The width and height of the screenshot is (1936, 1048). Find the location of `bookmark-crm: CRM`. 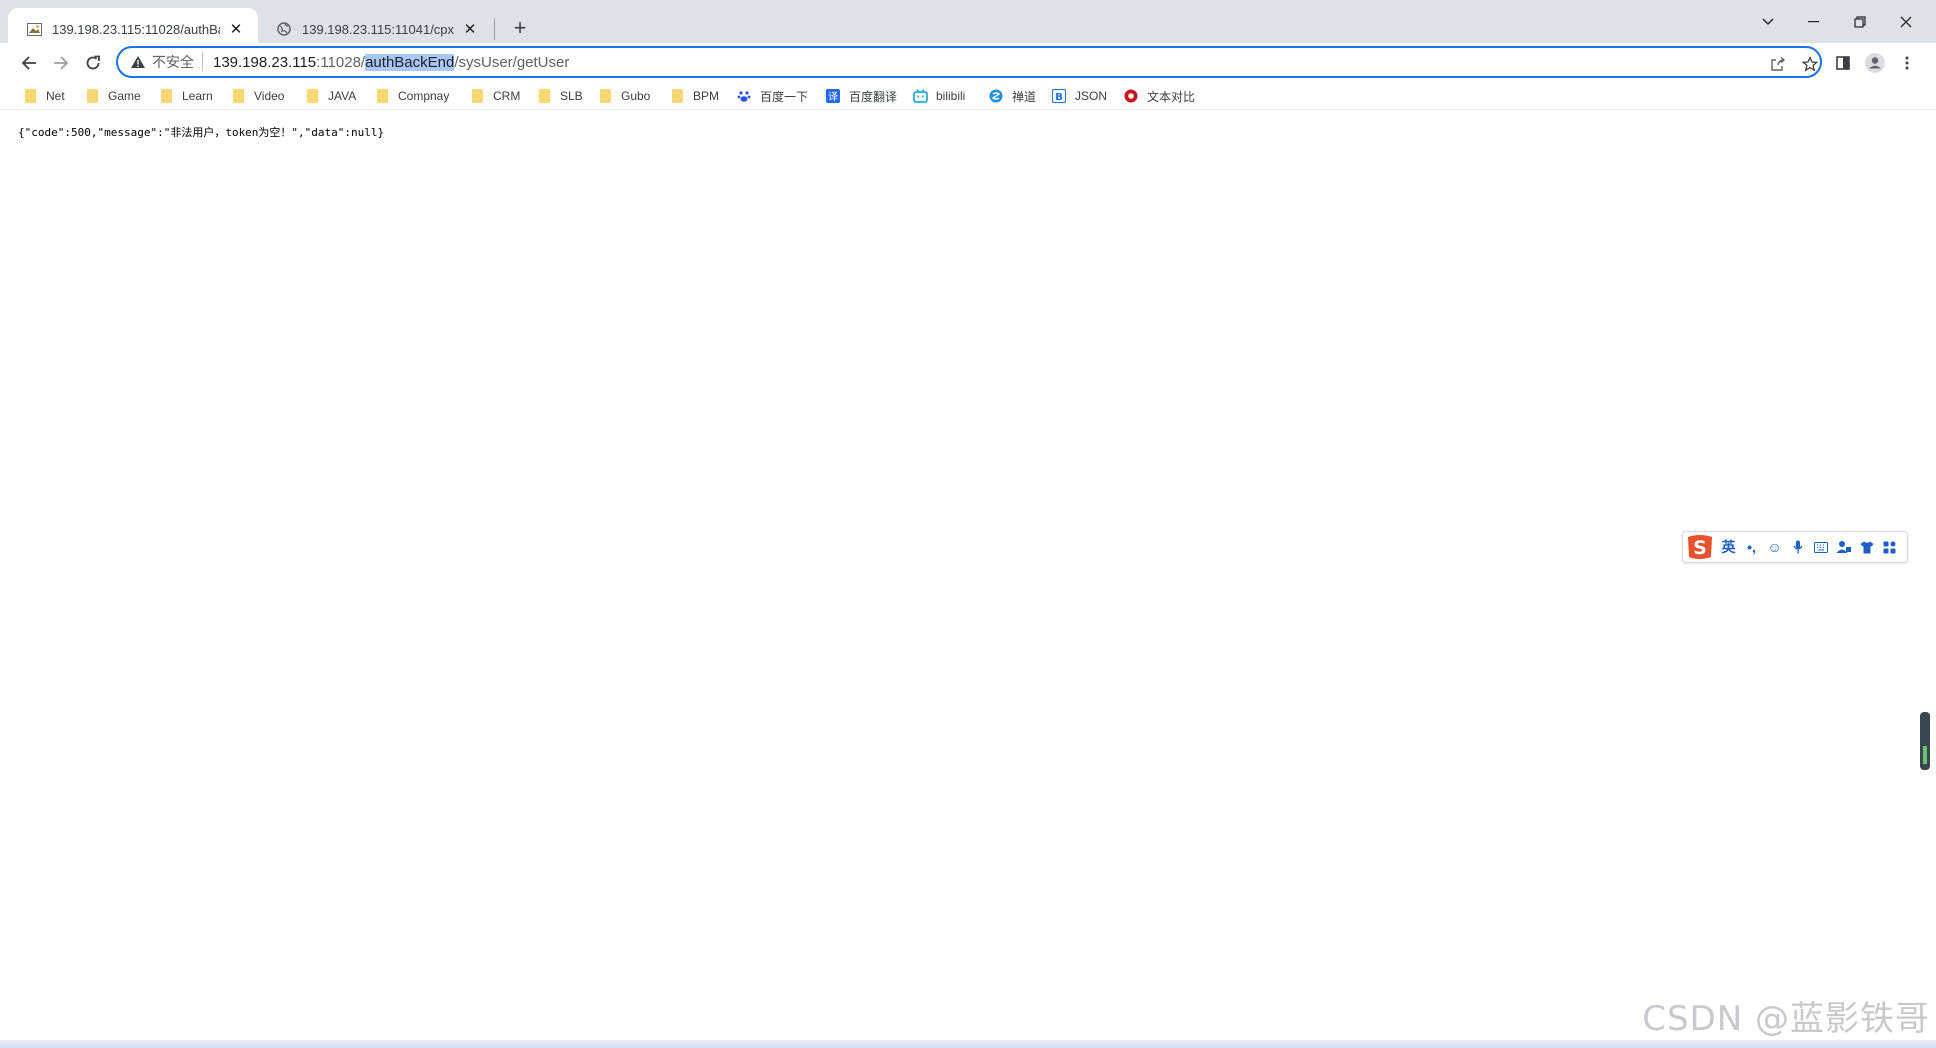

bookmark-crm: CRM is located at coordinates (494, 96).